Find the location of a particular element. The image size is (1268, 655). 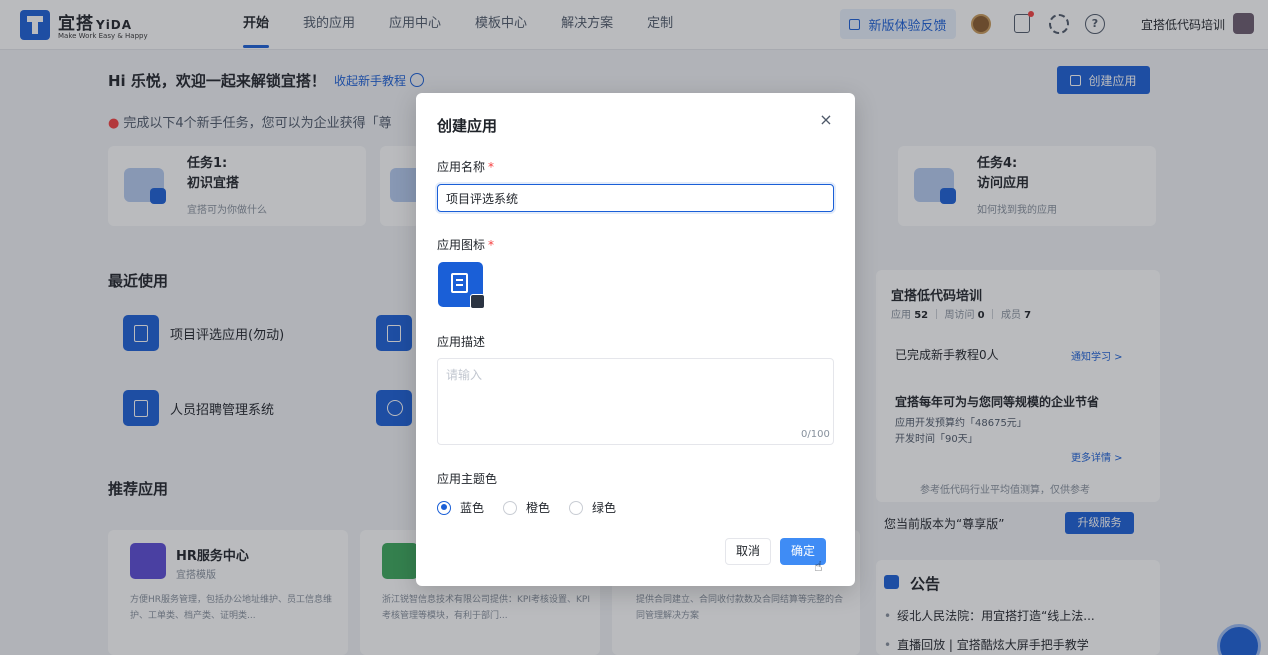

app-icon-picker is located at coordinates (461, 285).